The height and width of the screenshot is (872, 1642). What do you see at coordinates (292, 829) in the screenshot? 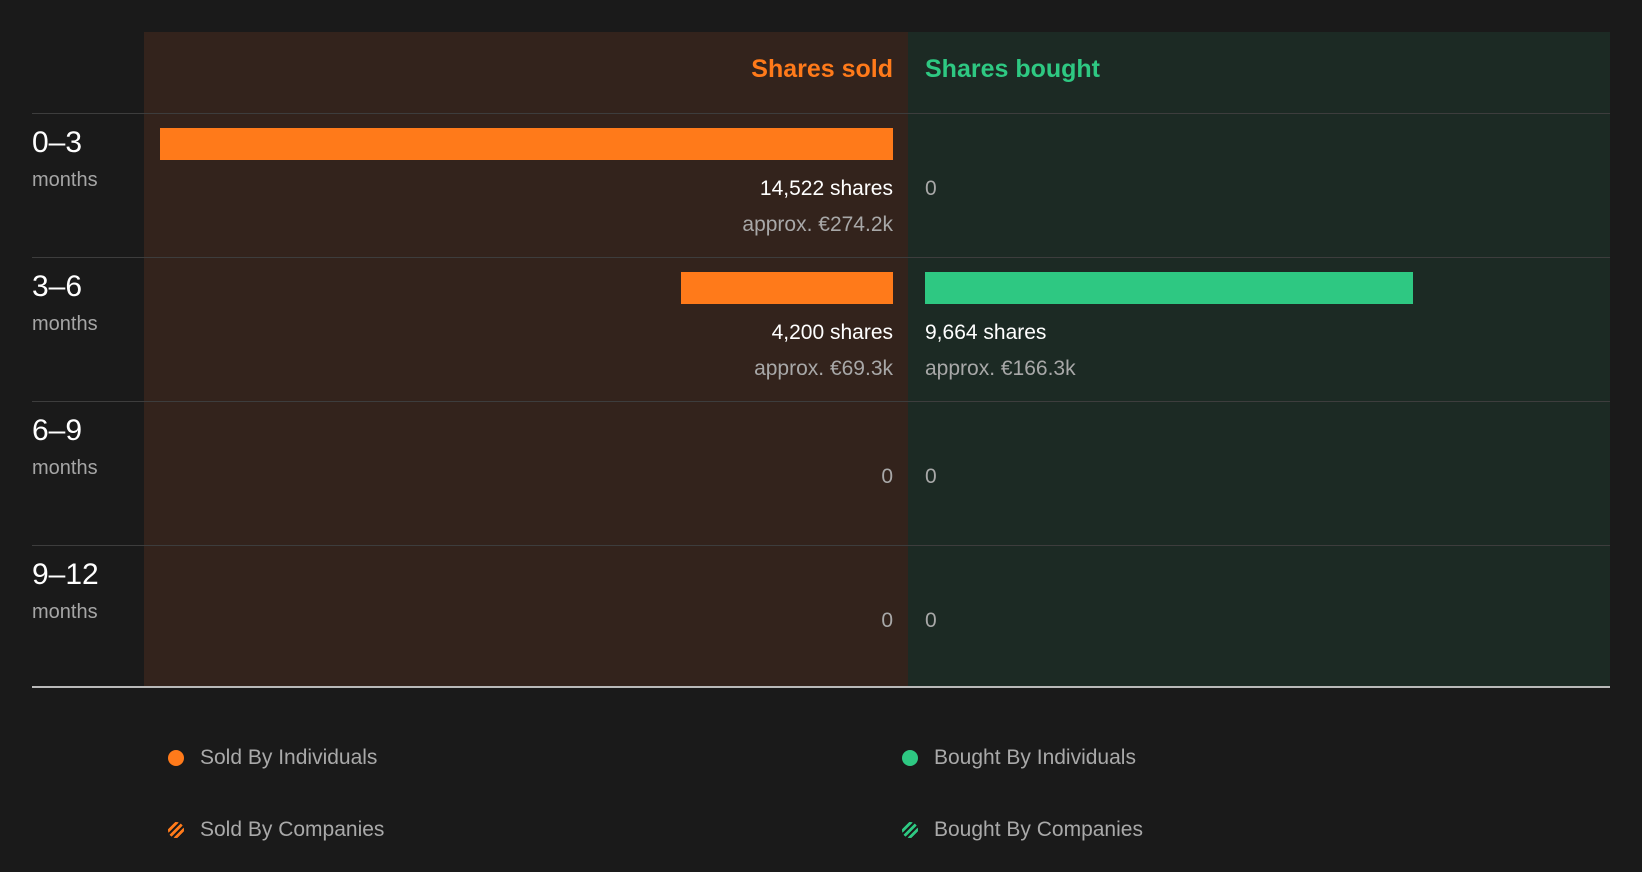
I see `legend-label: Sold By Companies` at bounding box center [292, 829].